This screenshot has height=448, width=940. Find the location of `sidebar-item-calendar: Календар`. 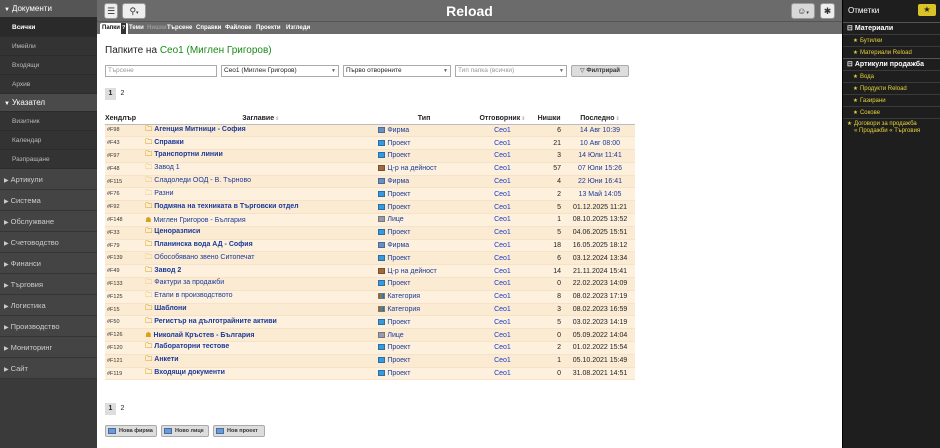

sidebar-item-calendar: Календар is located at coordinates (48, 140).